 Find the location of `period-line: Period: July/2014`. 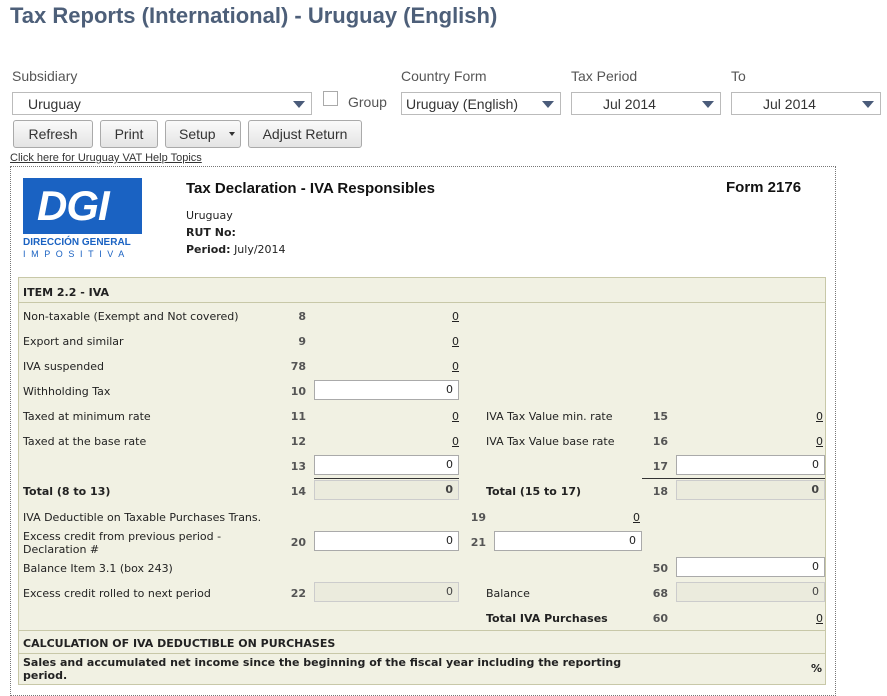

period-line: Period: July/2014 is located at coordinates (236, 249).